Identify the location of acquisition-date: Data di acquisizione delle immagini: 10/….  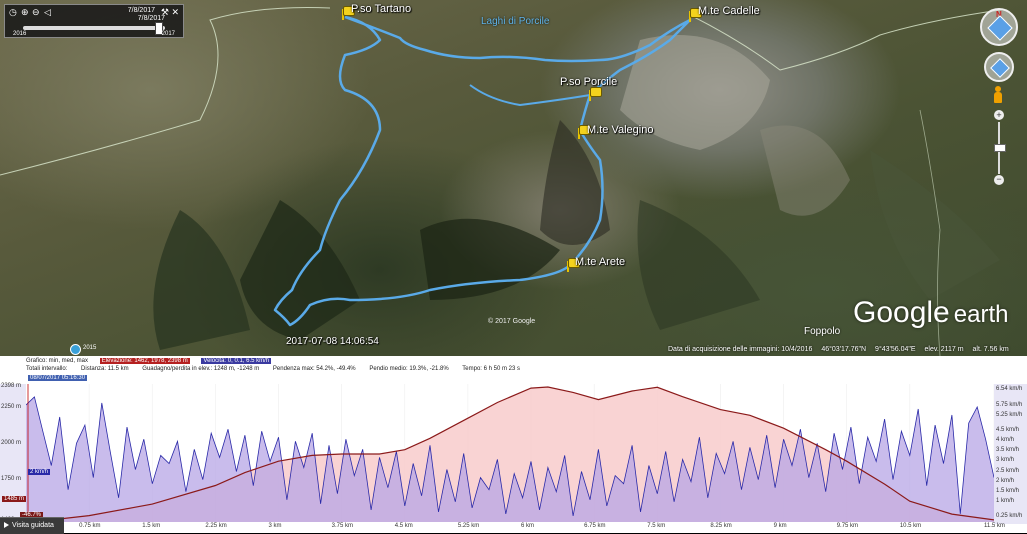
(740, 349).